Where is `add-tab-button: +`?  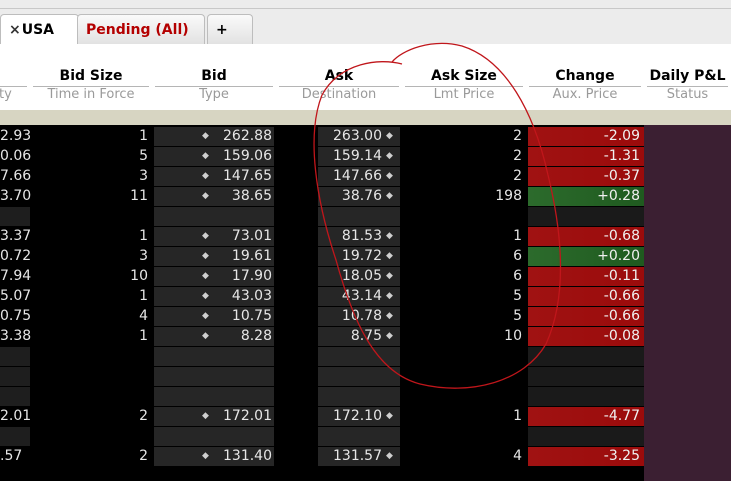 add-tab-button: + is located at coordinates (230, 29).